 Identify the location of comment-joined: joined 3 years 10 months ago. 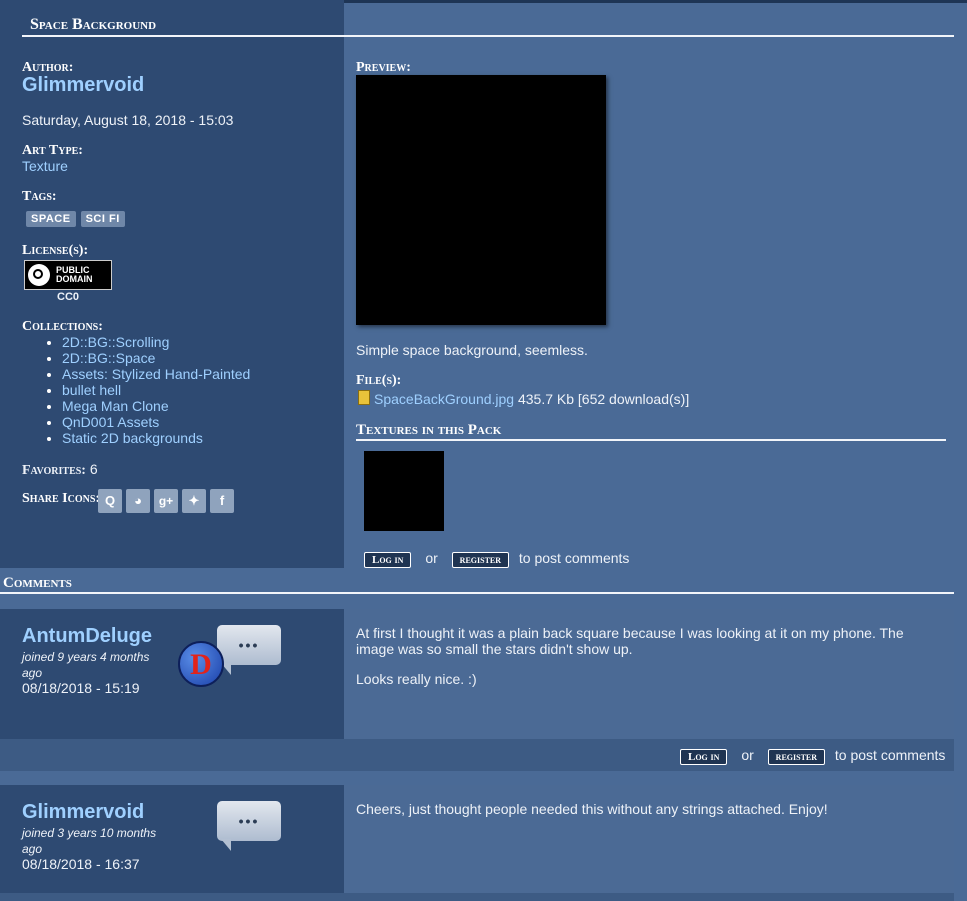
(89, 841).